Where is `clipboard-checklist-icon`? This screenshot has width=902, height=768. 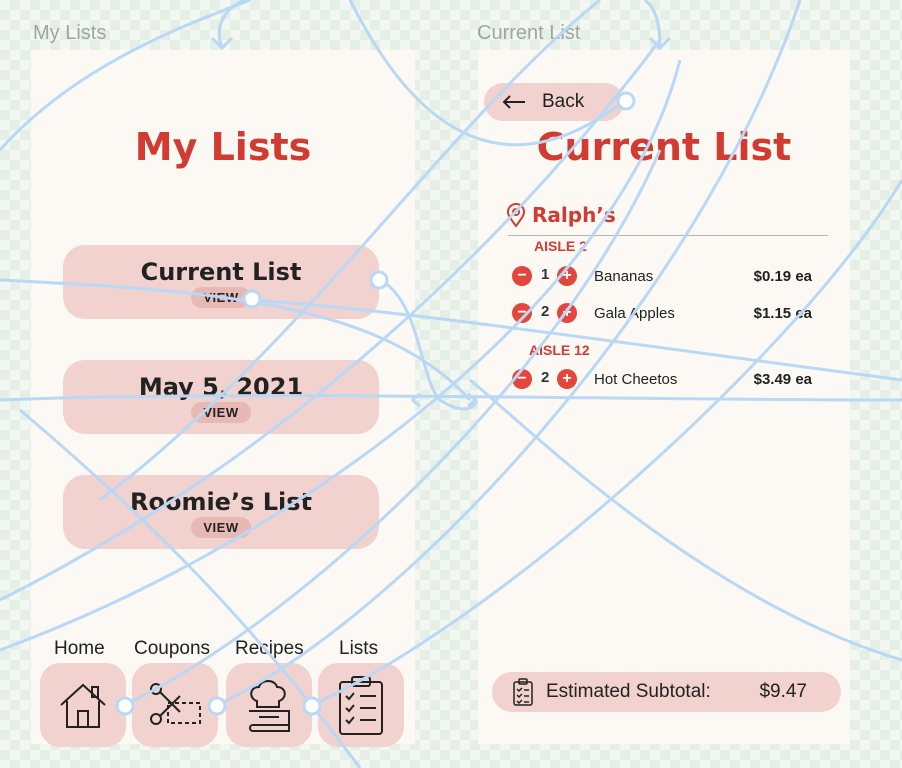
clipboard-checklist-icon is located at coordinates (361, 705).